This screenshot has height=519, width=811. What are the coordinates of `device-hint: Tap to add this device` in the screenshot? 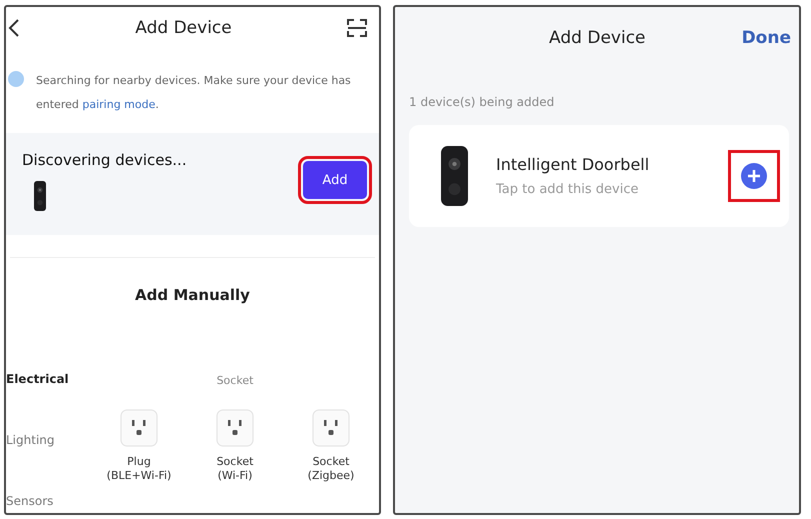 It's located at (568, 189).